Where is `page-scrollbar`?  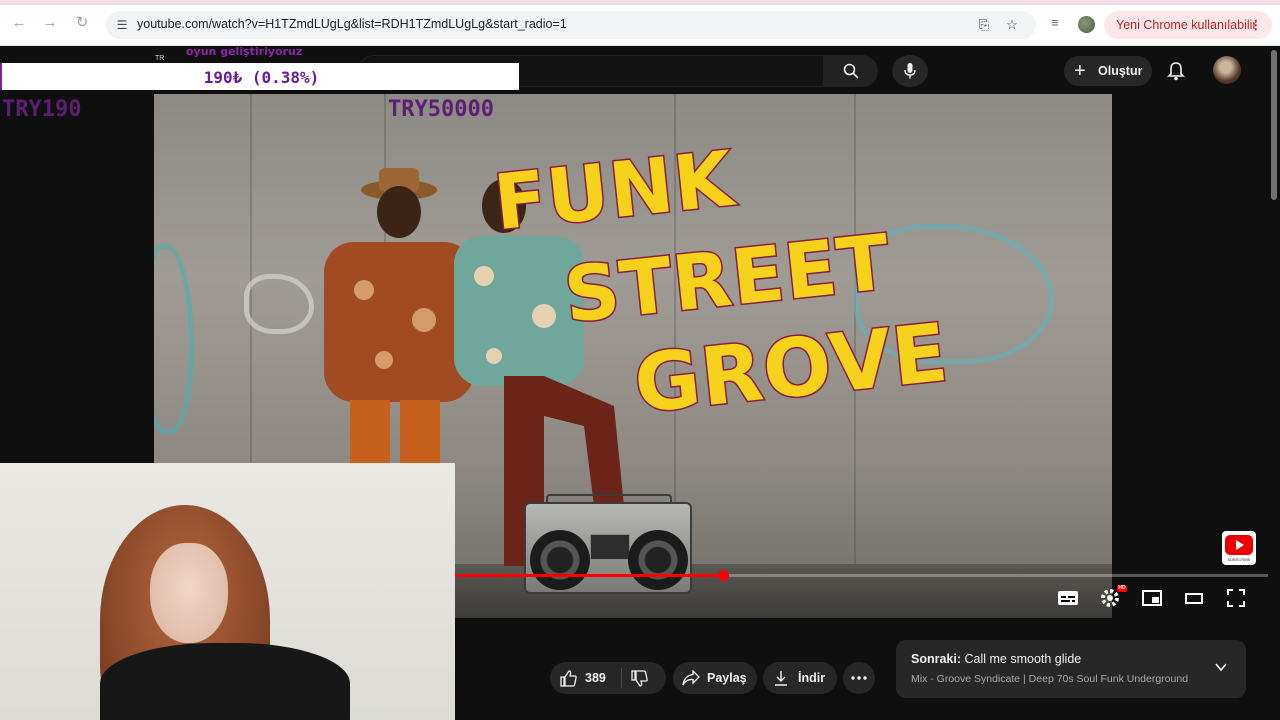
page-scrollbar is located at coordinates (1274, 383).